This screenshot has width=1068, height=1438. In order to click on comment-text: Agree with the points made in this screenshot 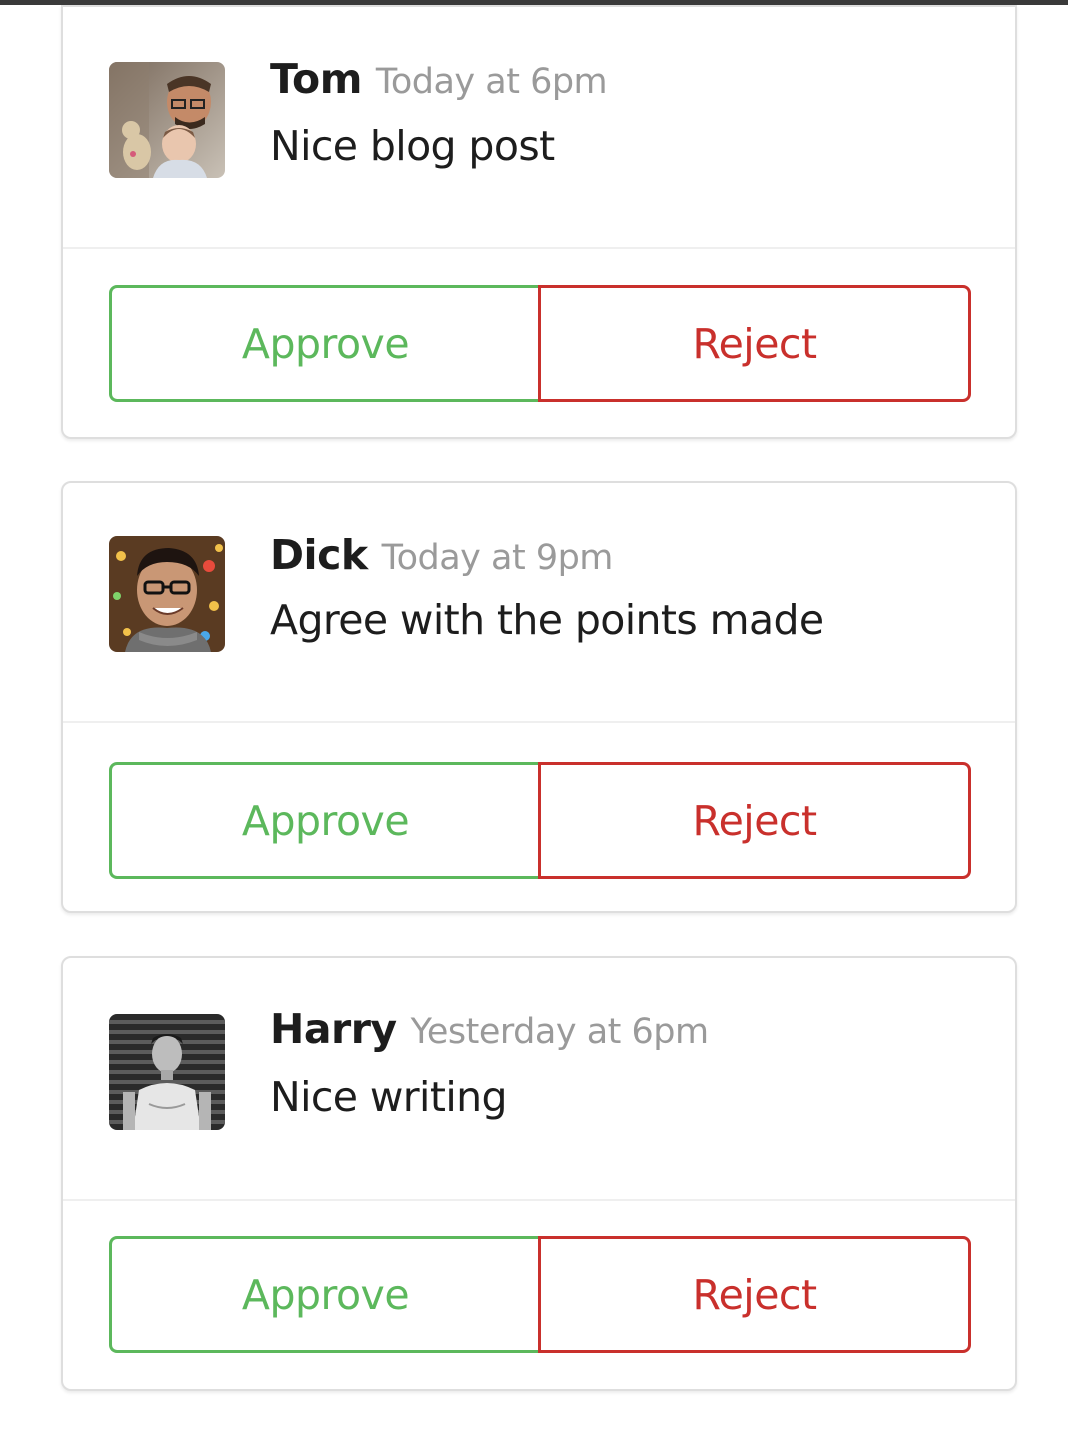, I will do `click(547, 620)`.